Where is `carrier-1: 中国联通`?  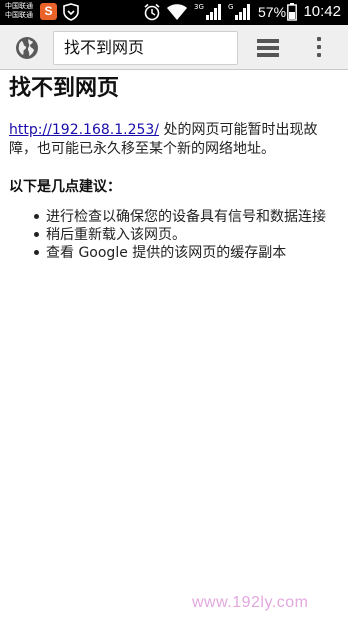 carrier-1: 中国联通 is located at coordinates (19, 6).